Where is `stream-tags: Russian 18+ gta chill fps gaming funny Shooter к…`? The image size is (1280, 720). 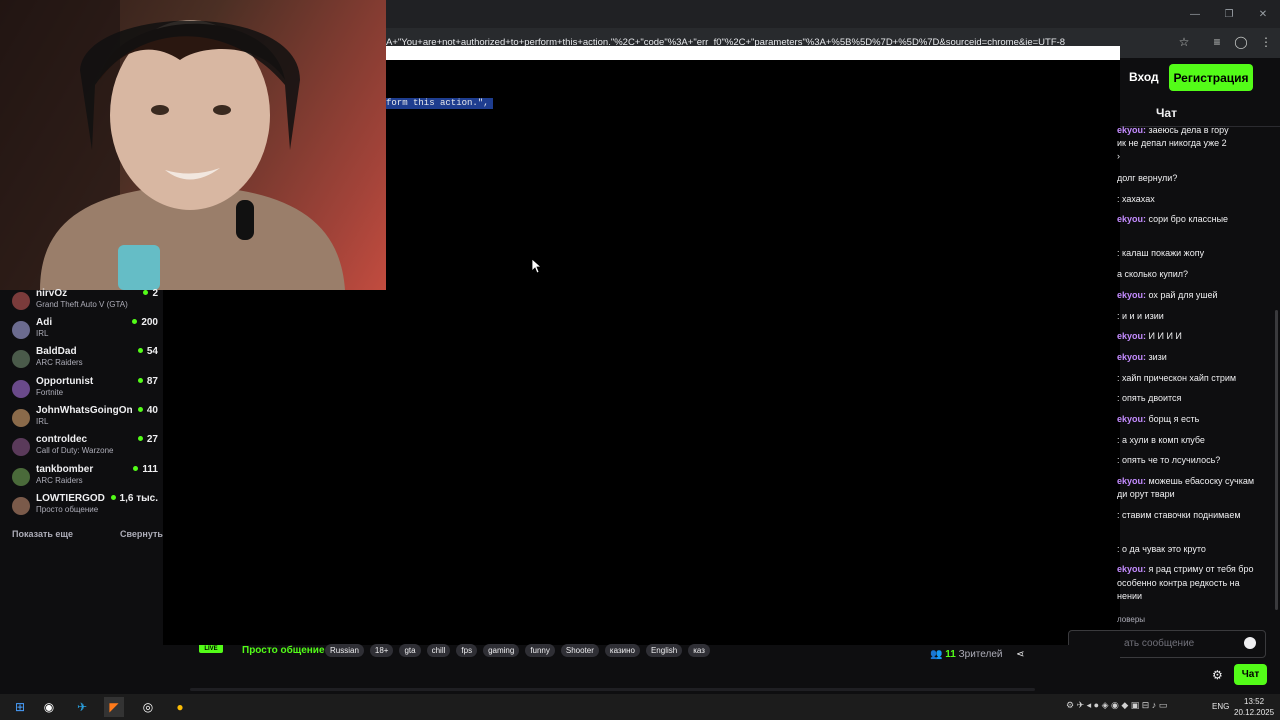
stream-tags: Russian 18+ gta chill fps gaming funny Shooter к… is located at coordinates (517, 650).